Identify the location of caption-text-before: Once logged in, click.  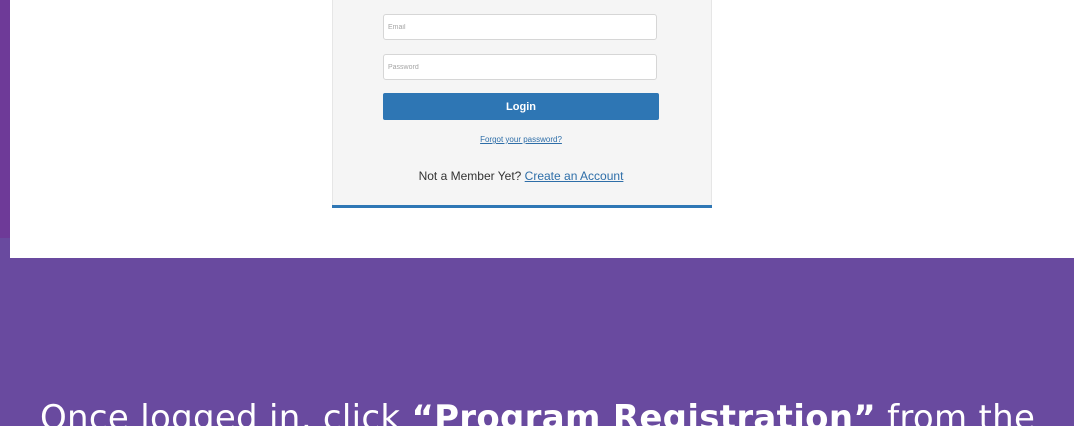
(226, 412).